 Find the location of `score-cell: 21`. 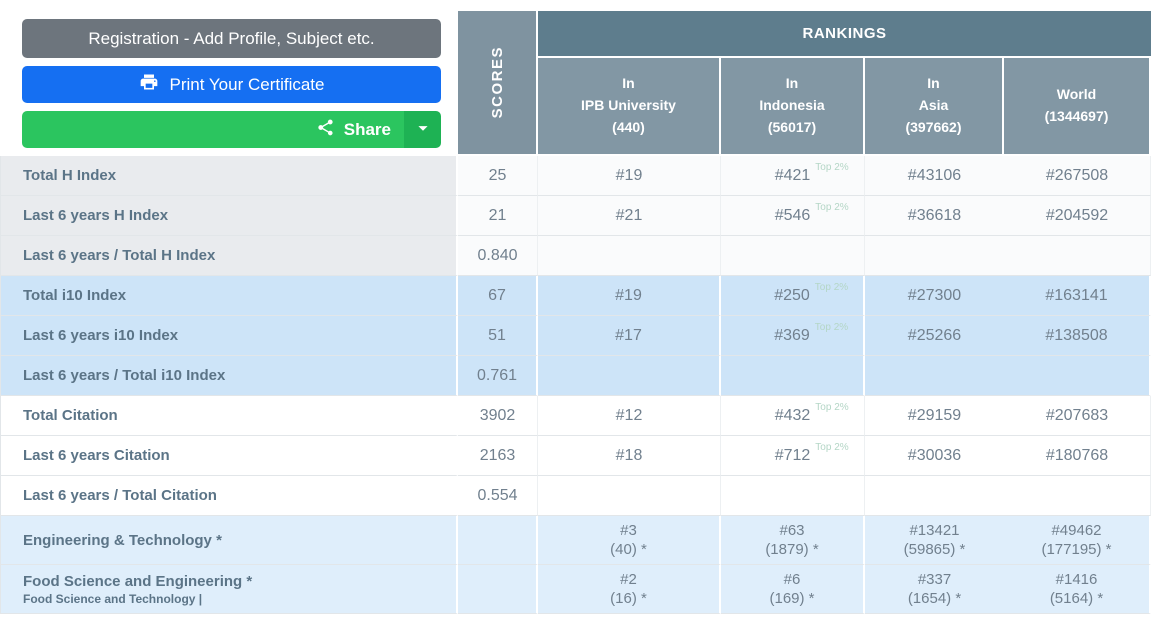

score-cell: 21 is located at coordinates (498, 216).